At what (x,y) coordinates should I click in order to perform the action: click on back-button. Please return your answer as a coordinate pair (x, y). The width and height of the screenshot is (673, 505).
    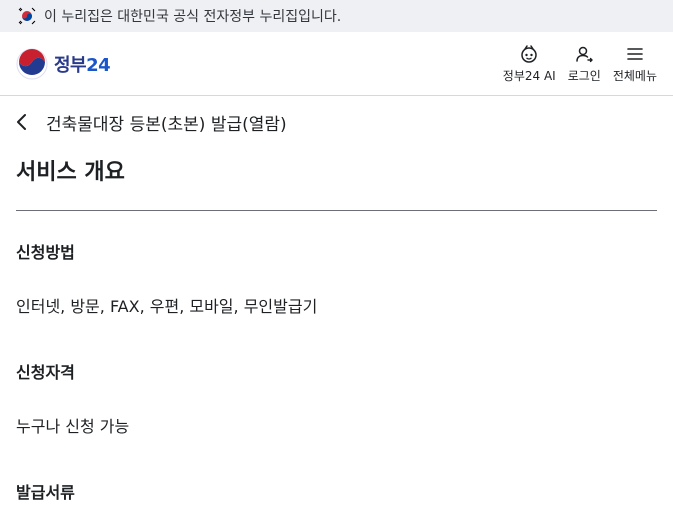
    Looking at the image, I should click on (22, 122).